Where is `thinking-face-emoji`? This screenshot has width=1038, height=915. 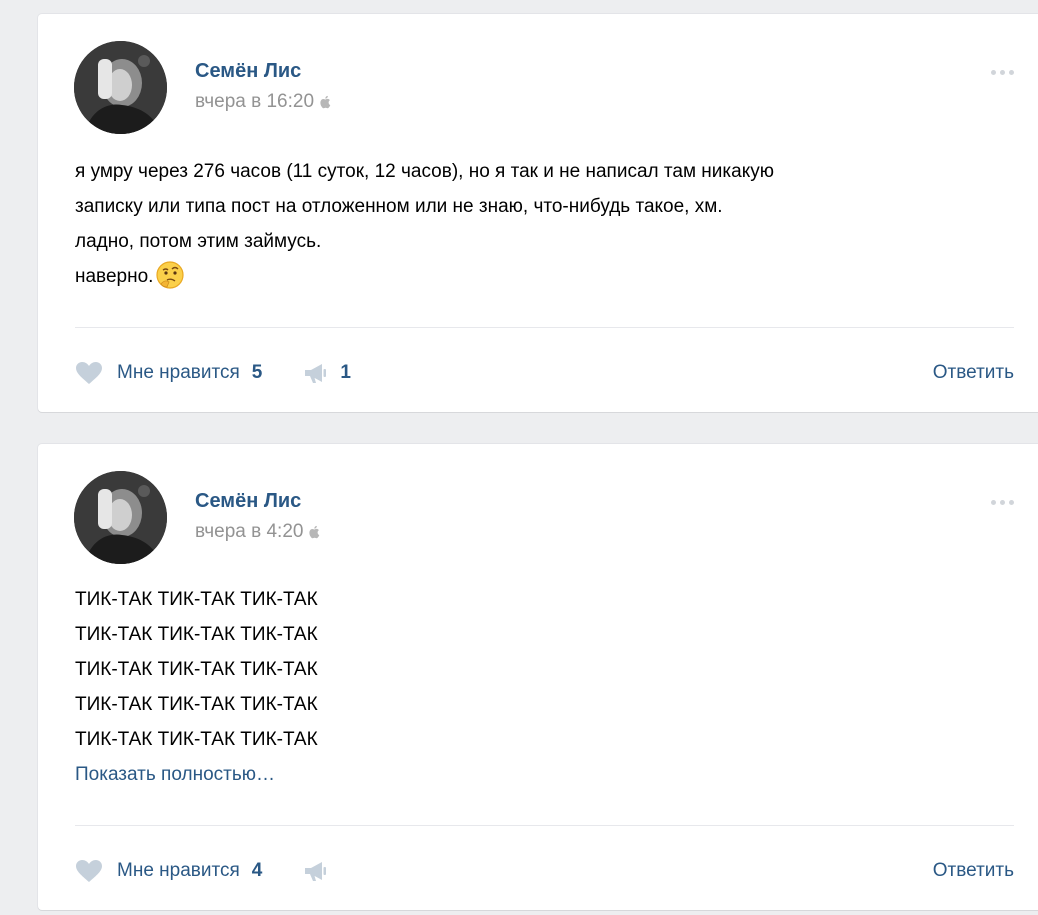 thinking-face-emoji is located at coordinates (170, 275).